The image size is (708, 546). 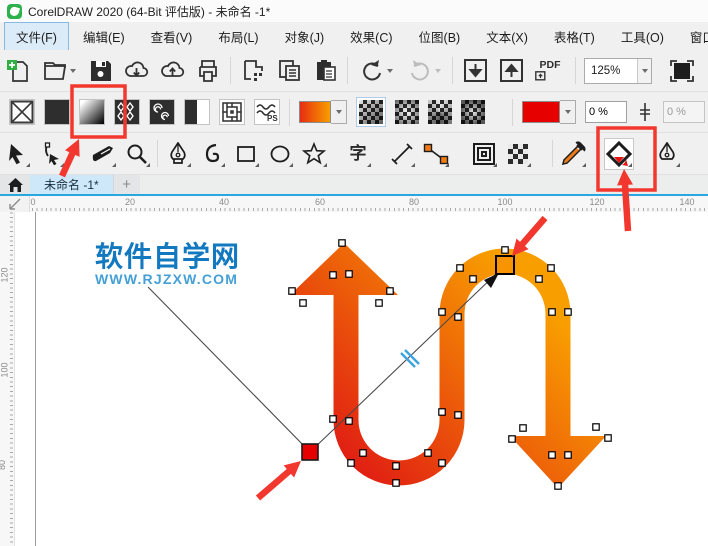 I want to click on cloud-download-icon, so click(x=136, y=71).